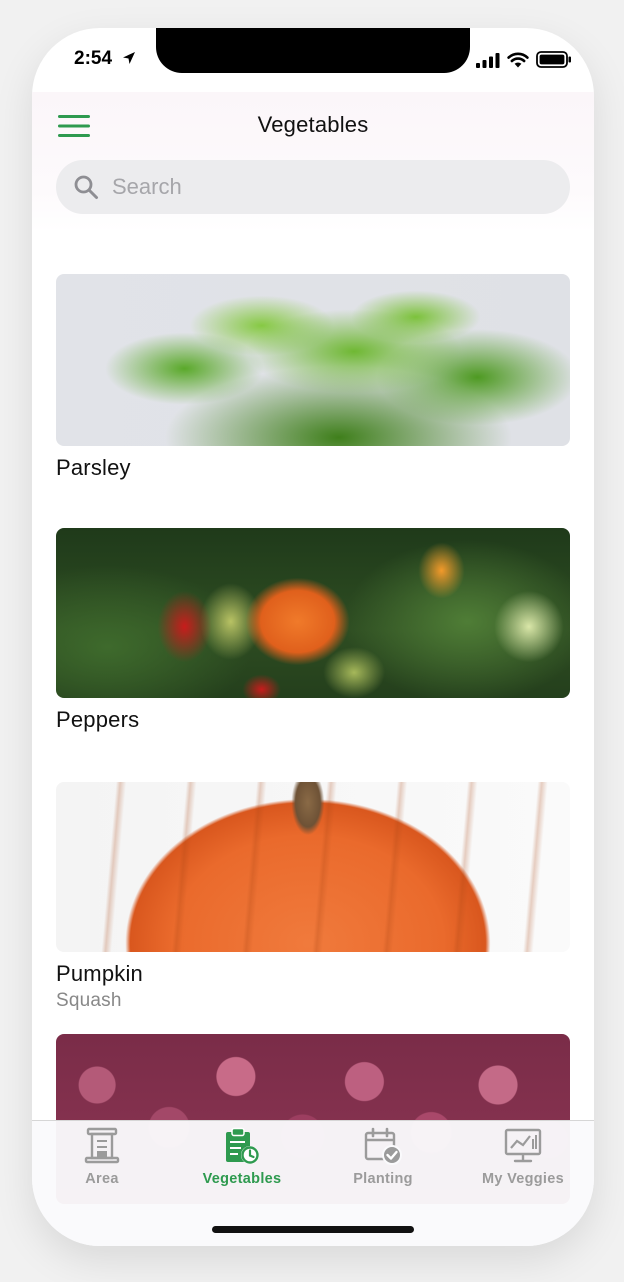 This screenshot has height=1282, width=624. I want to click on device-notch, so click(313, 50).